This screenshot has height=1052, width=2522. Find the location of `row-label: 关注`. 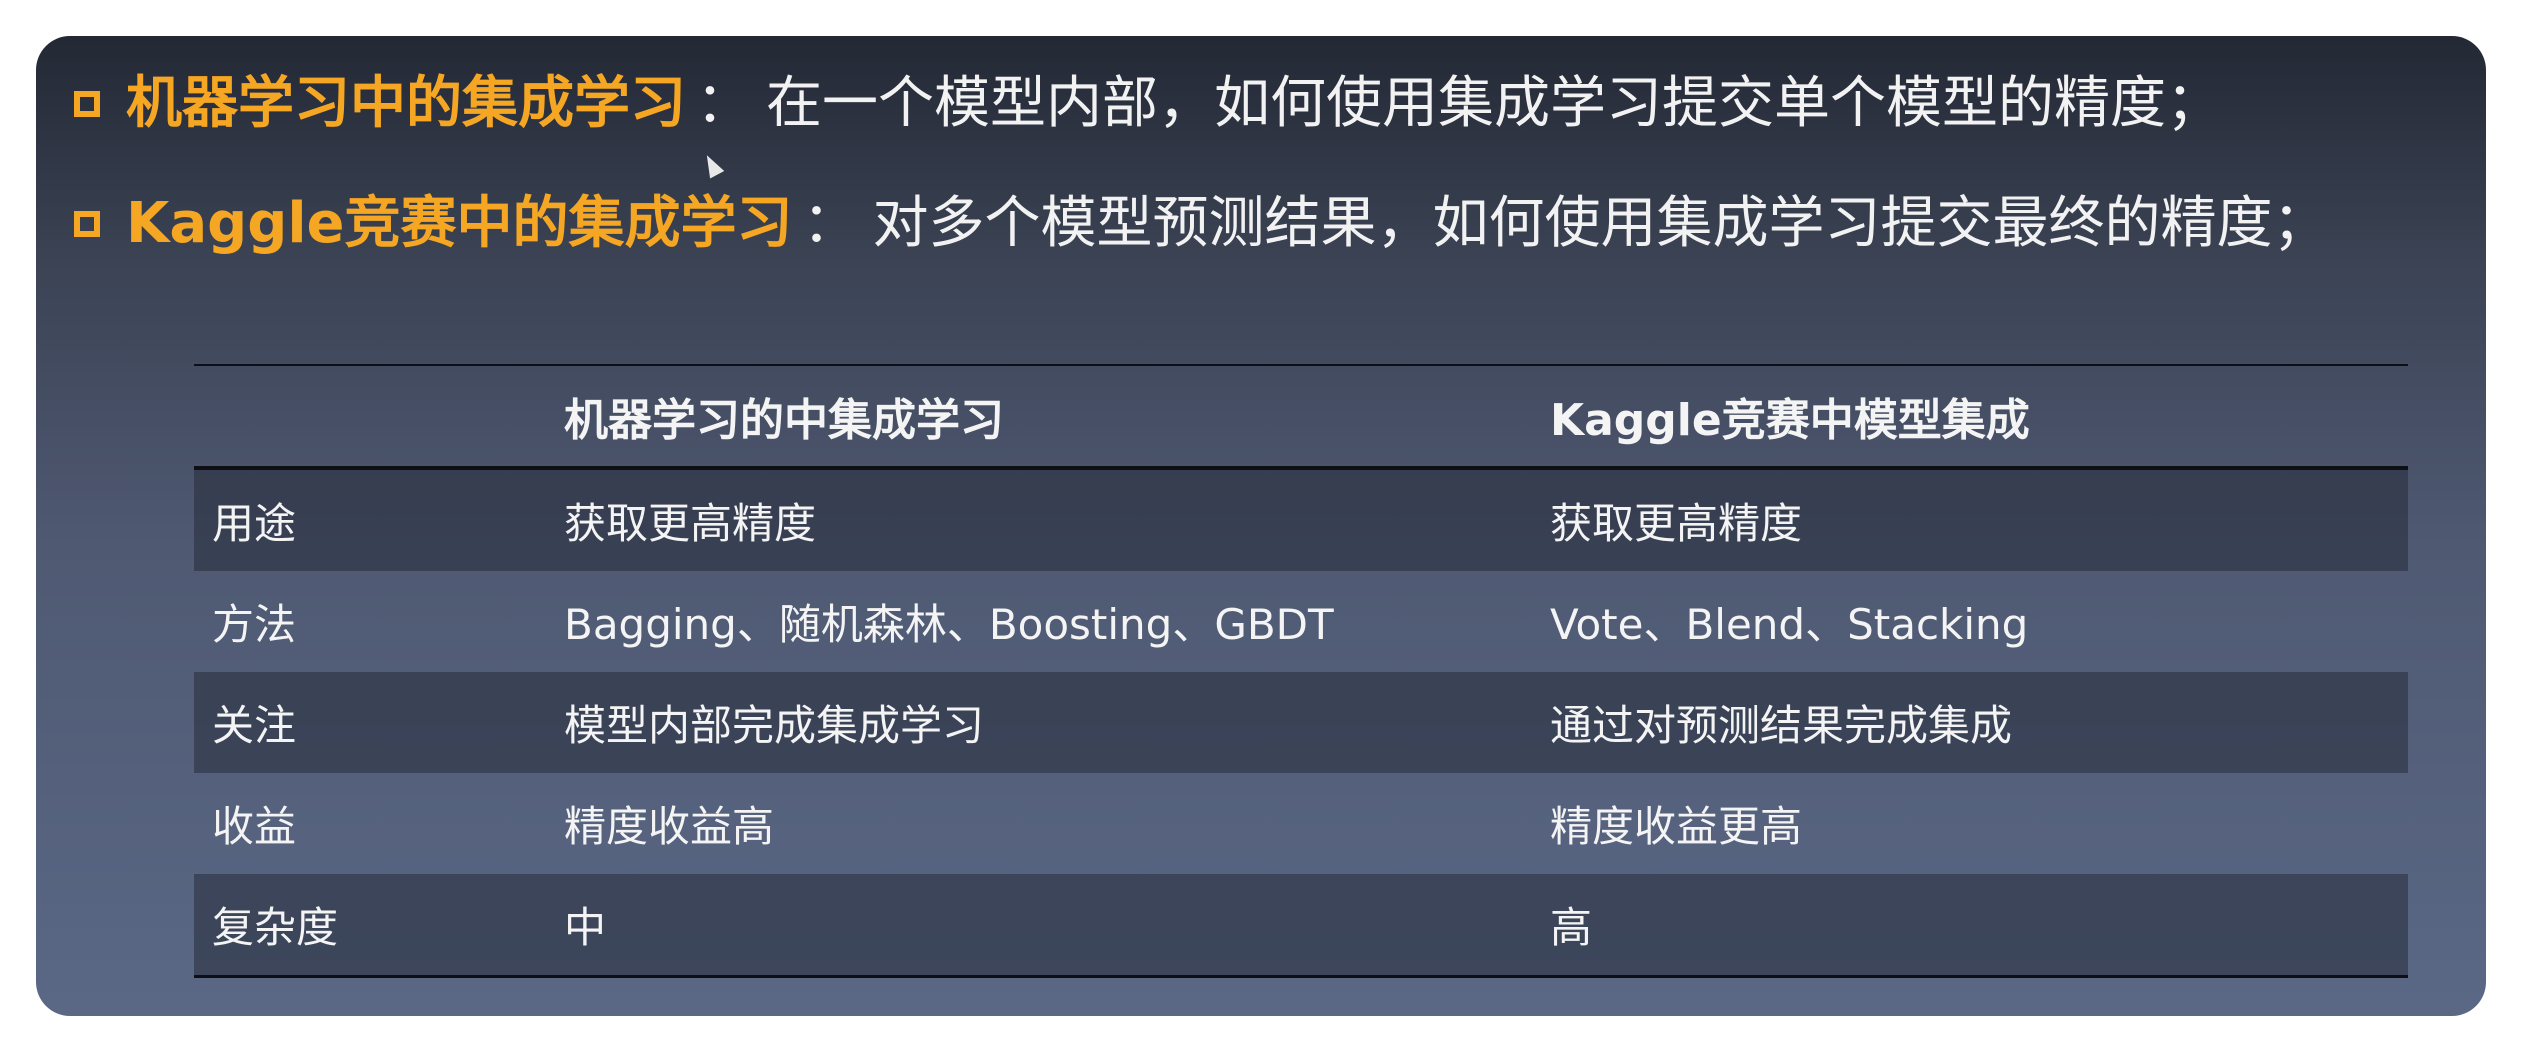

row-label: 关注 is located at coordinates (379, 722).